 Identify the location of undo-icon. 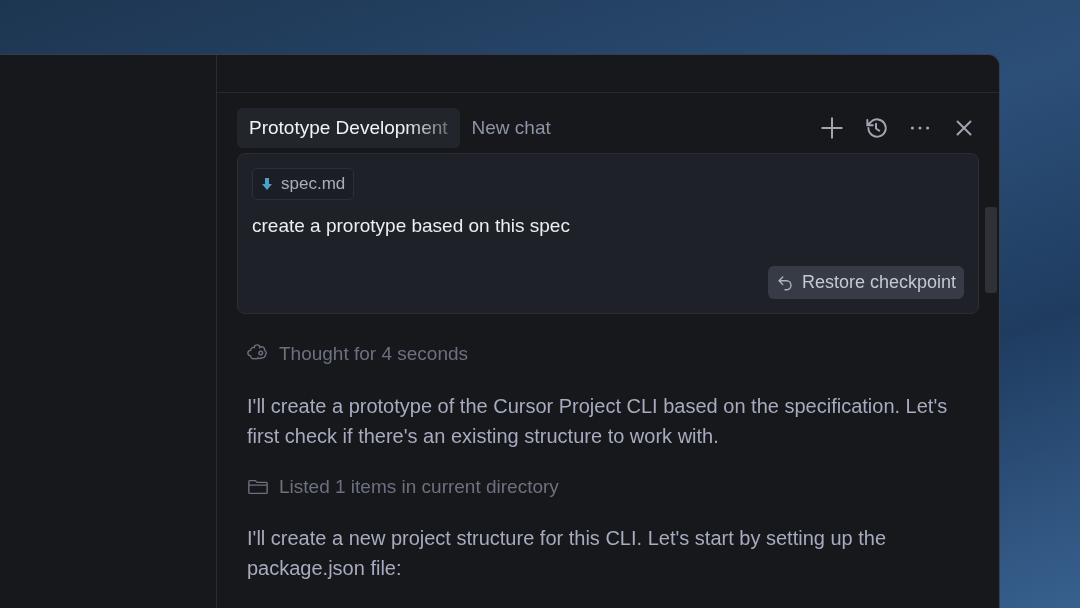
(784, 282).